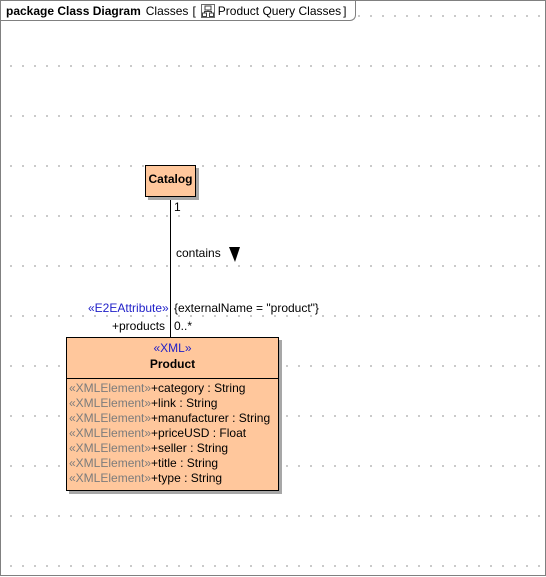  I want to click on attribute-row: «XMLElement»+manufacturer : String, so click(173, 418).